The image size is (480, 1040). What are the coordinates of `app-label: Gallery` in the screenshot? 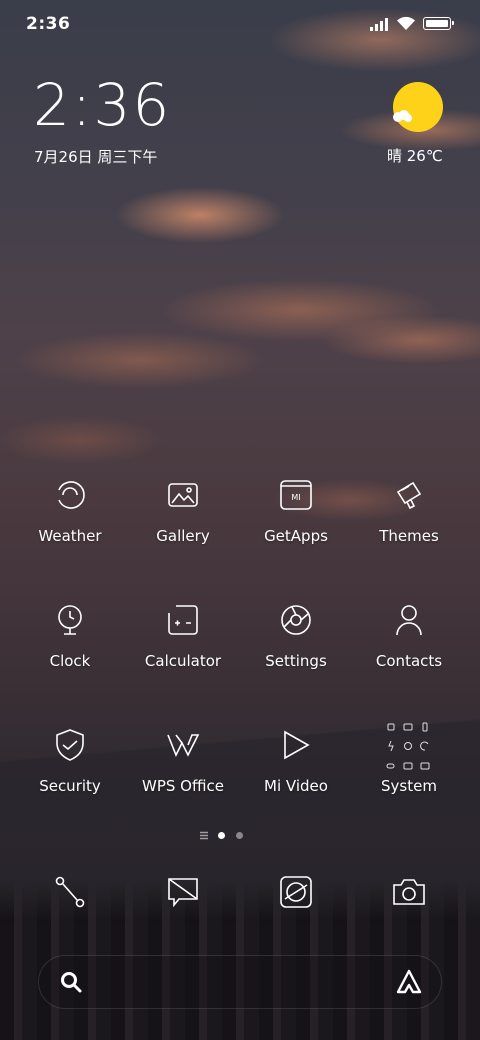 It's located at (183, 536).